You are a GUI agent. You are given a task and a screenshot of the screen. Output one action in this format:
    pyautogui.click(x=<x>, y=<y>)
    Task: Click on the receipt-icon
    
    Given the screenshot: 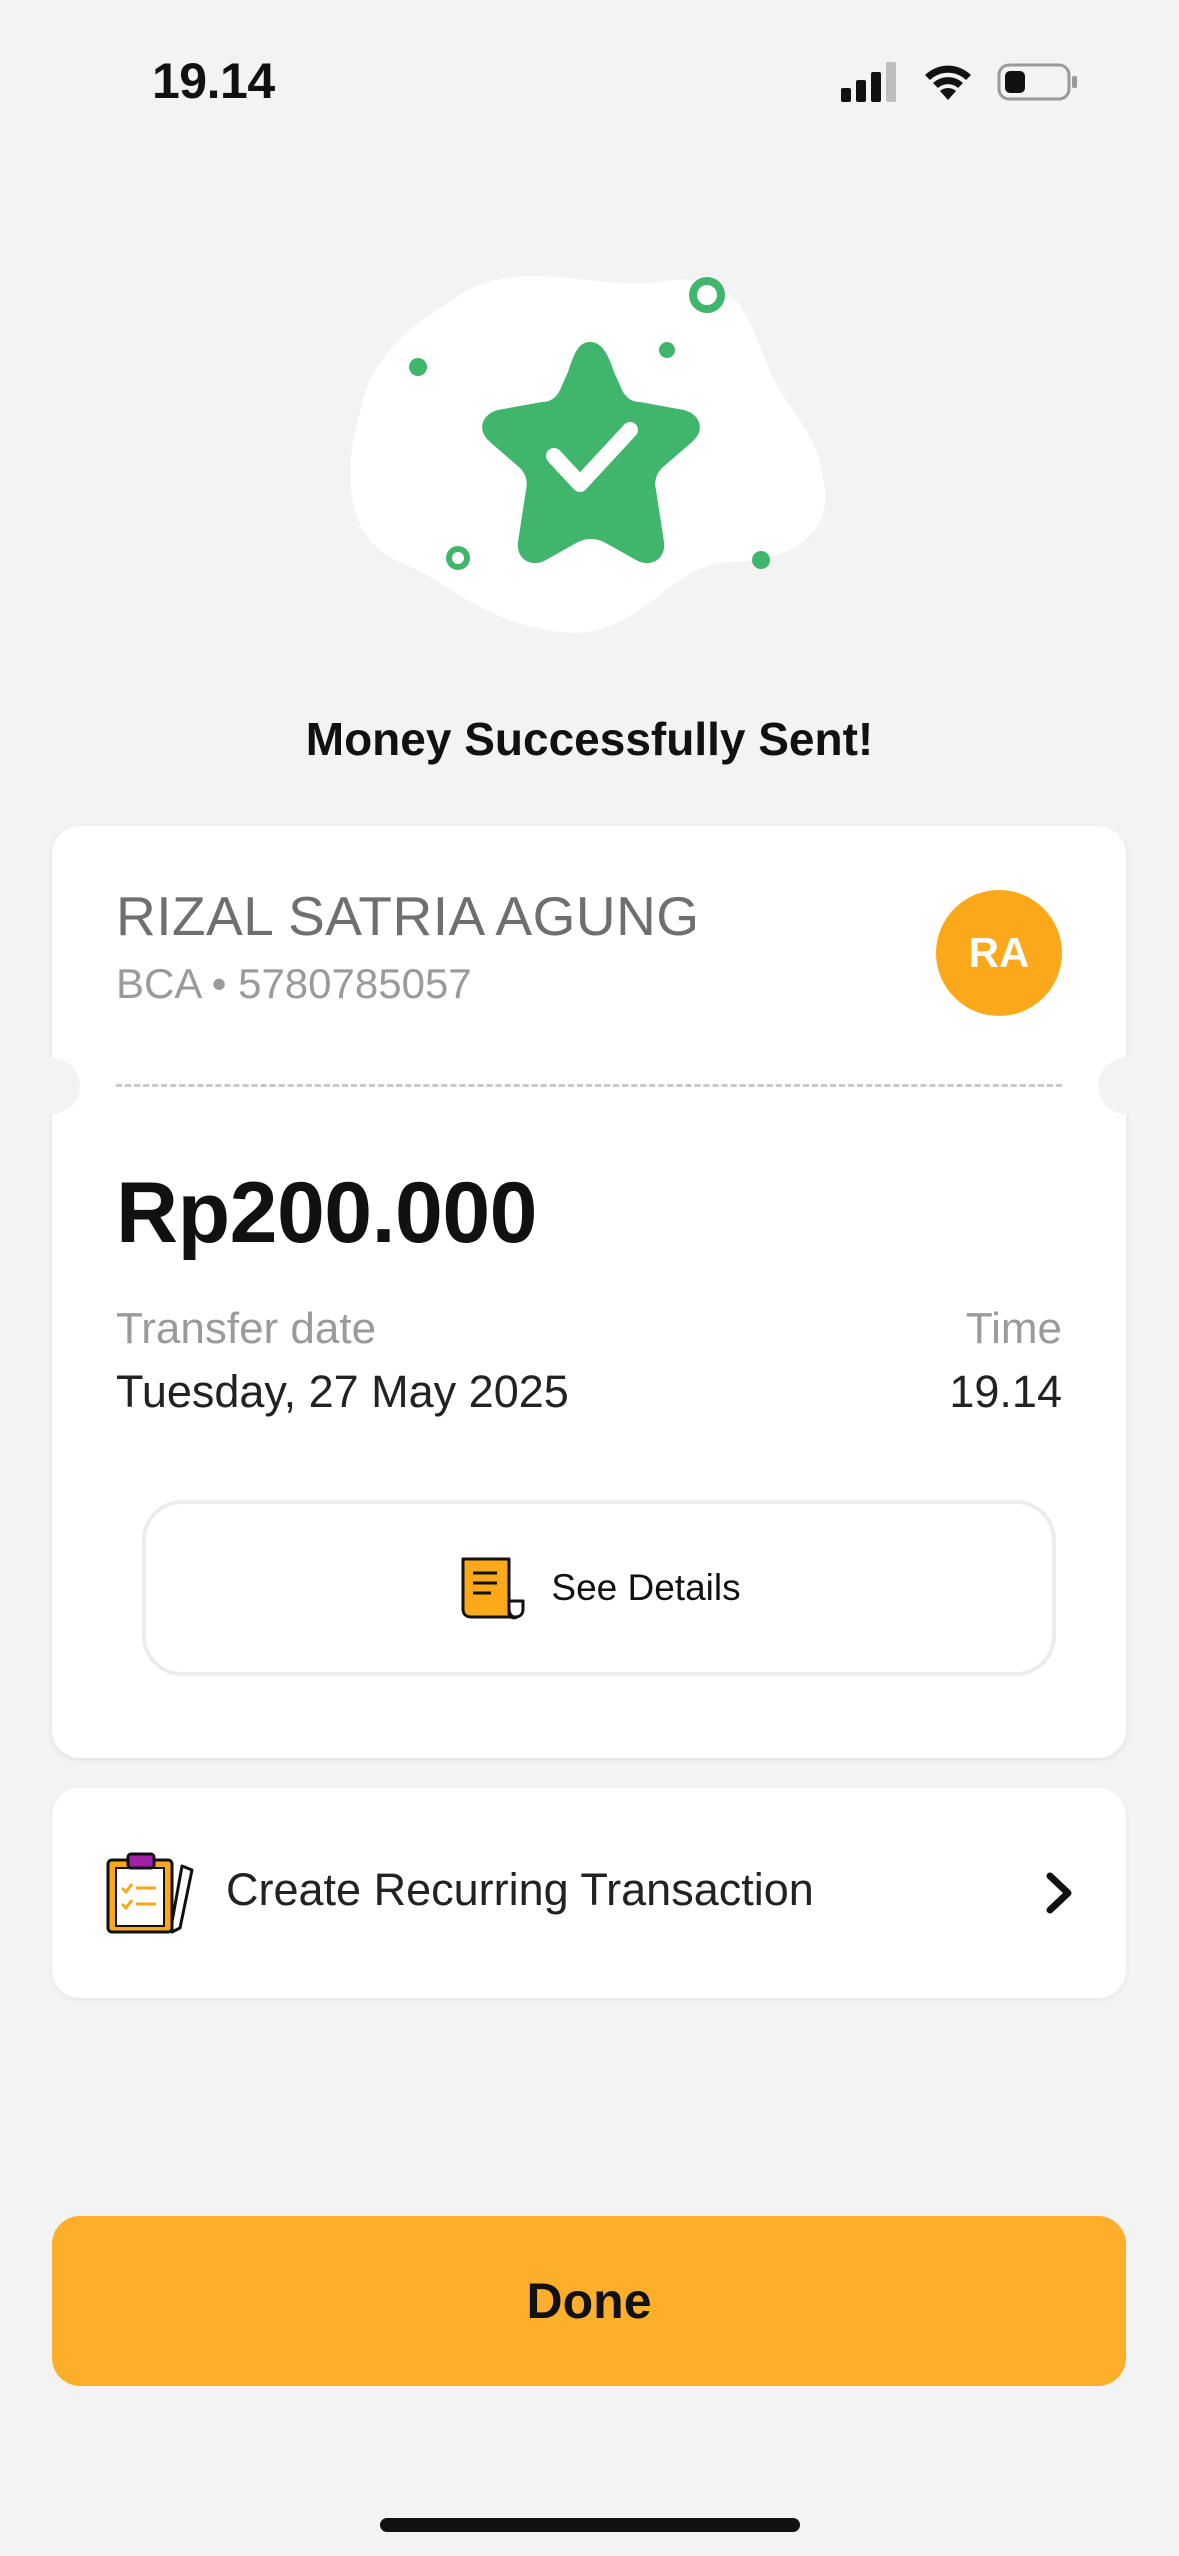 What is the action you would take?
    pyautogui.click(x=493, y=1588)
    